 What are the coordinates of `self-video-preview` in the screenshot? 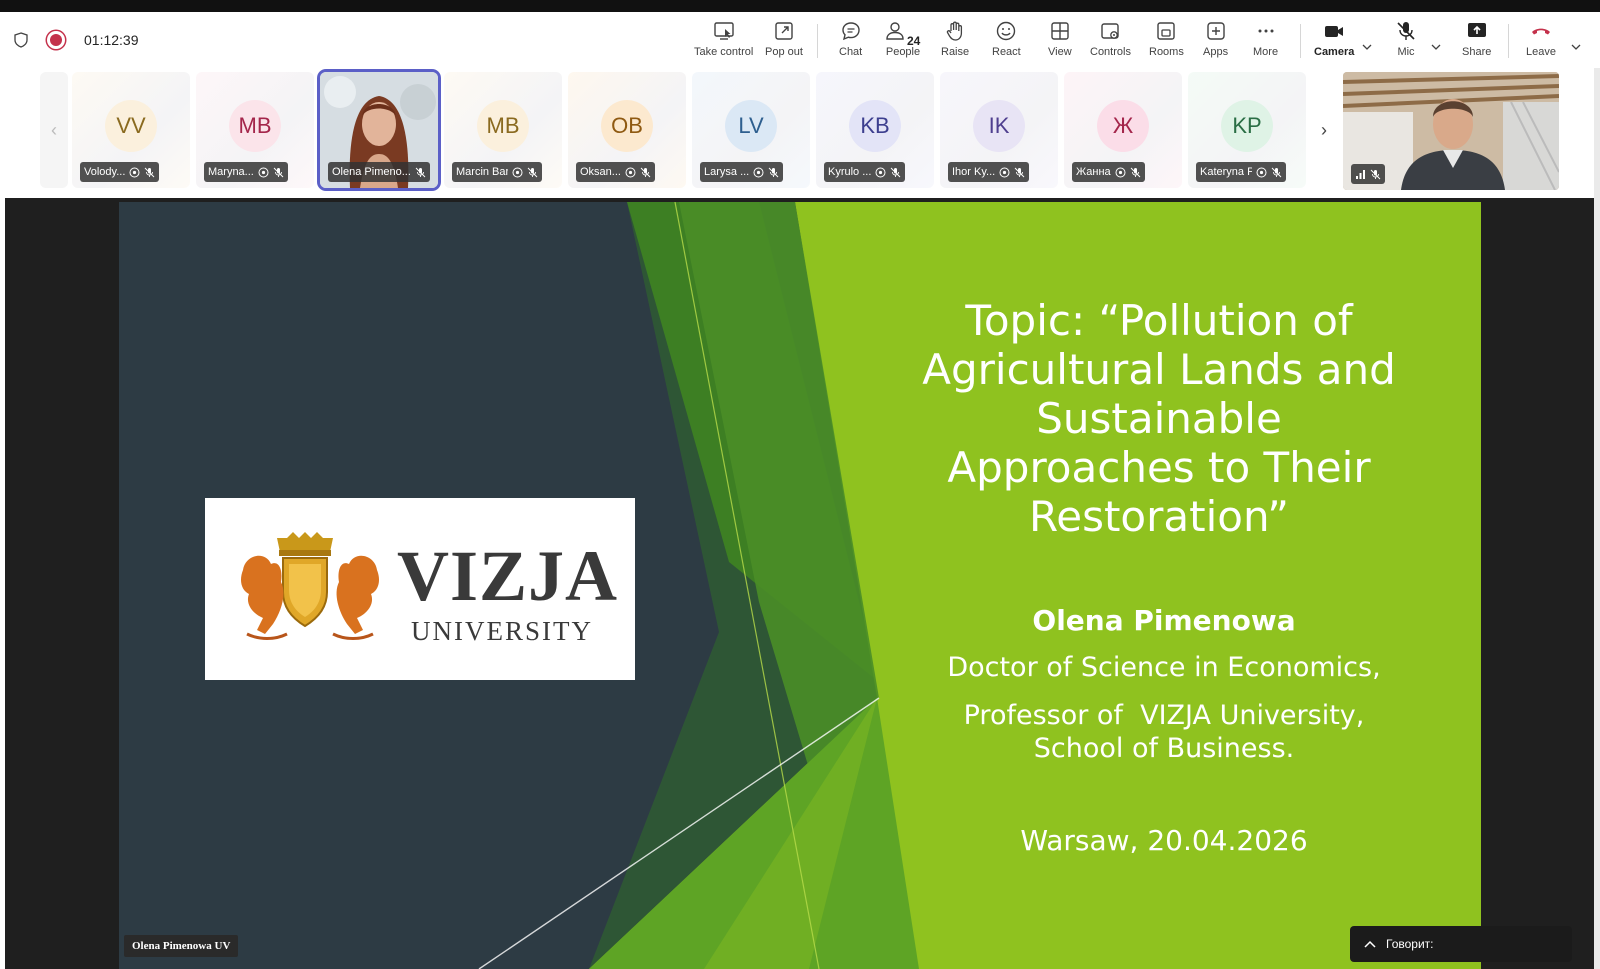 It's located at (1451, 131).